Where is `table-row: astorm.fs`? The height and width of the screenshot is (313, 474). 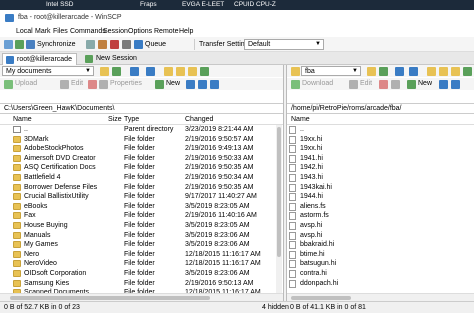 table-row: astorm.fs is located at coordinates (380, 216).